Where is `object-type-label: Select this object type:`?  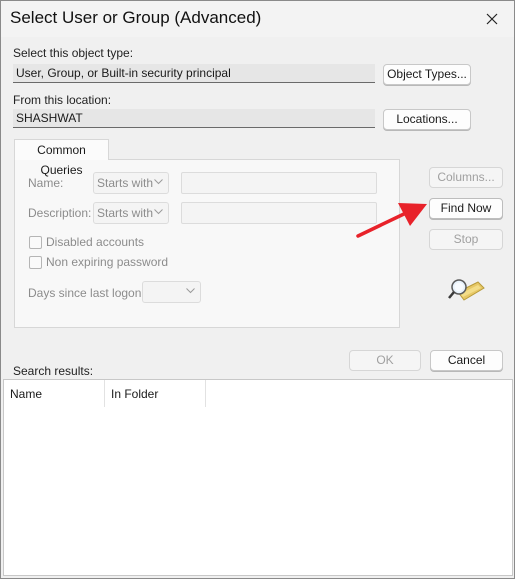
object-type-label: Select this object type: is located at coordinates (73, 53).